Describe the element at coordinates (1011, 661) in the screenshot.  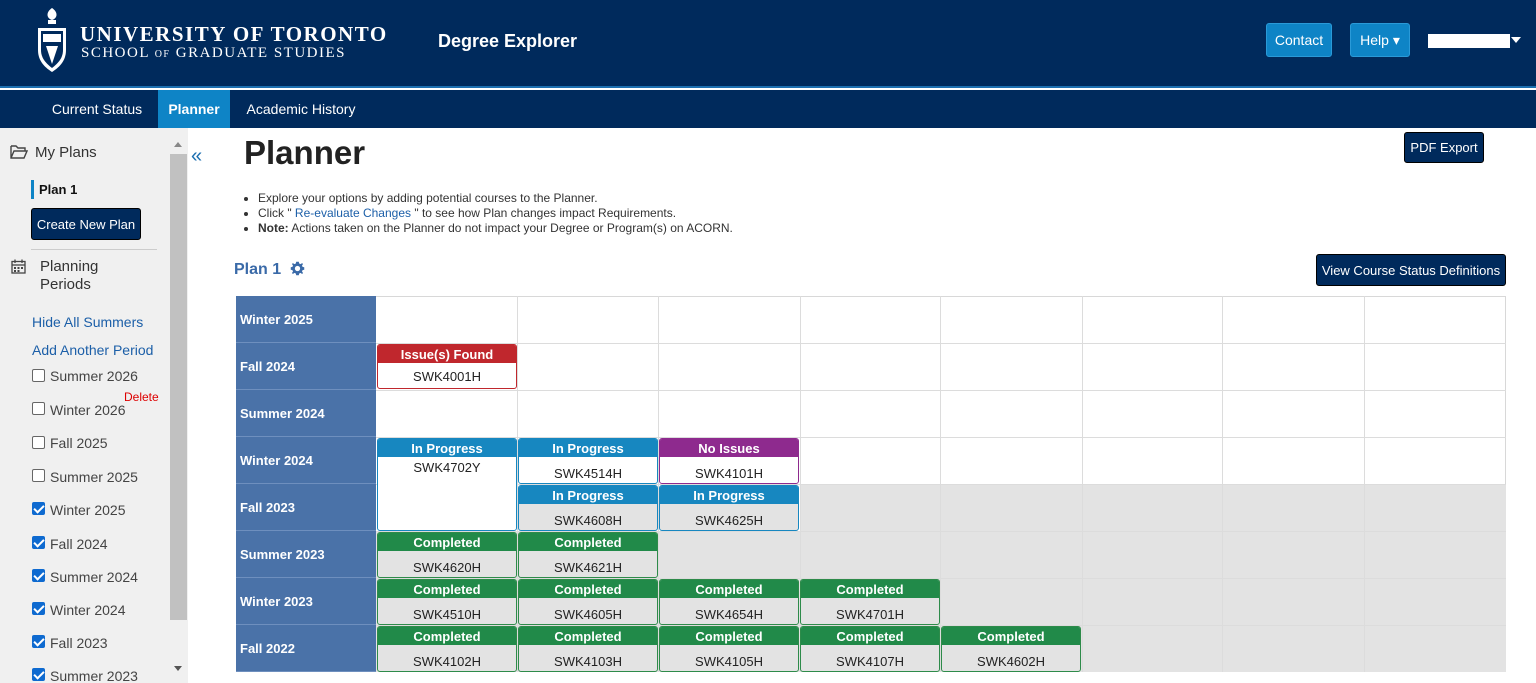
I see `course-code: SWK4602H` at that location.